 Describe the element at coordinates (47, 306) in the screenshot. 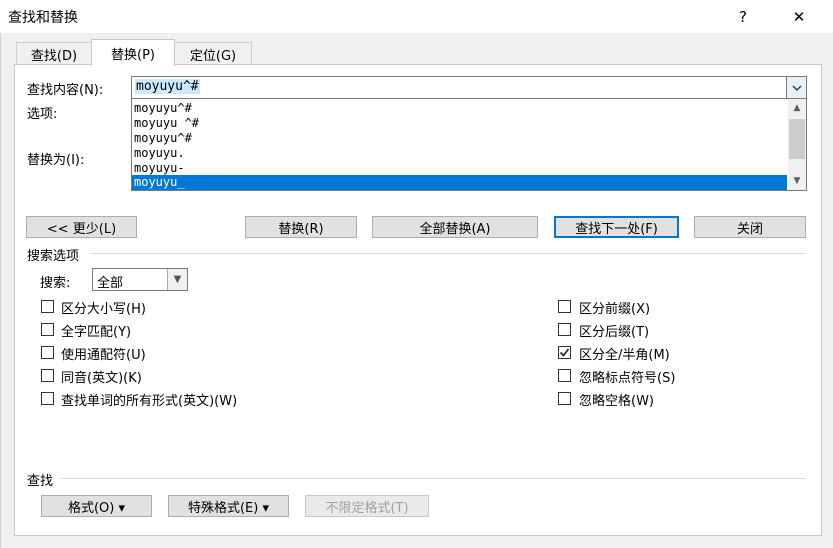

I see `match-case-checkbox` at that location.